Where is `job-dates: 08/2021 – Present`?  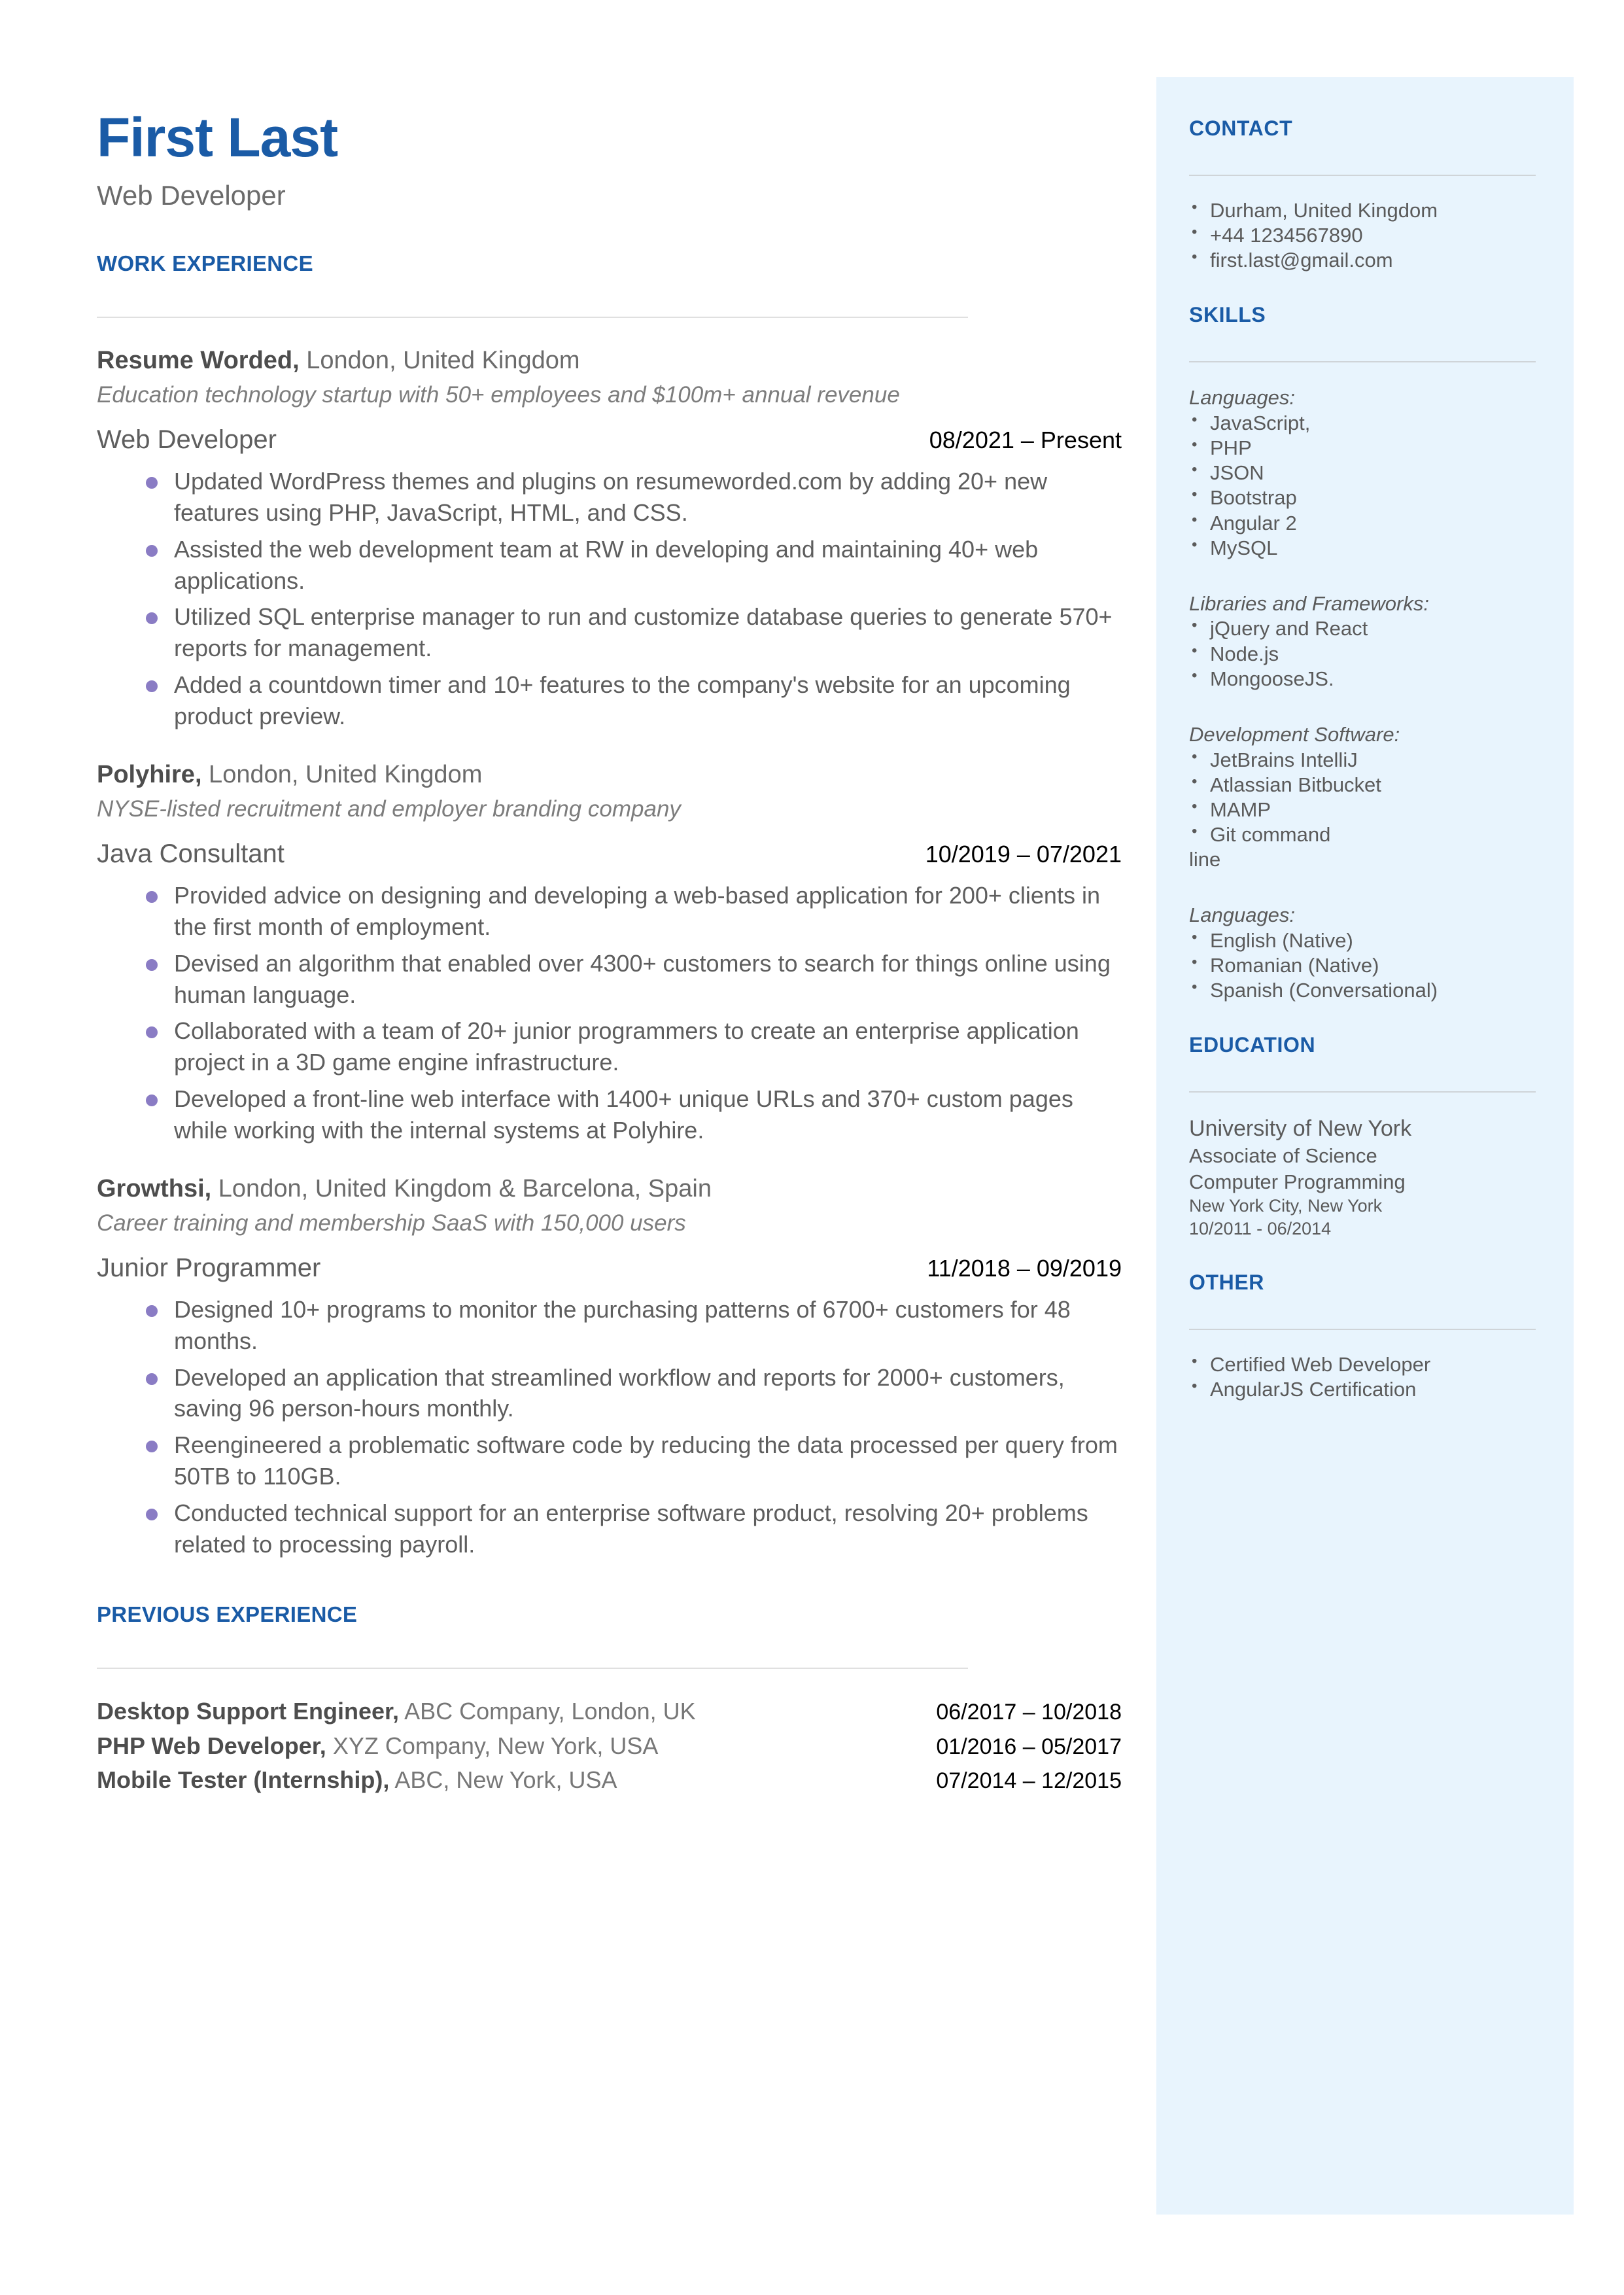
job-dates: 08/2021 – Present is located at coordinates (1025, 440).